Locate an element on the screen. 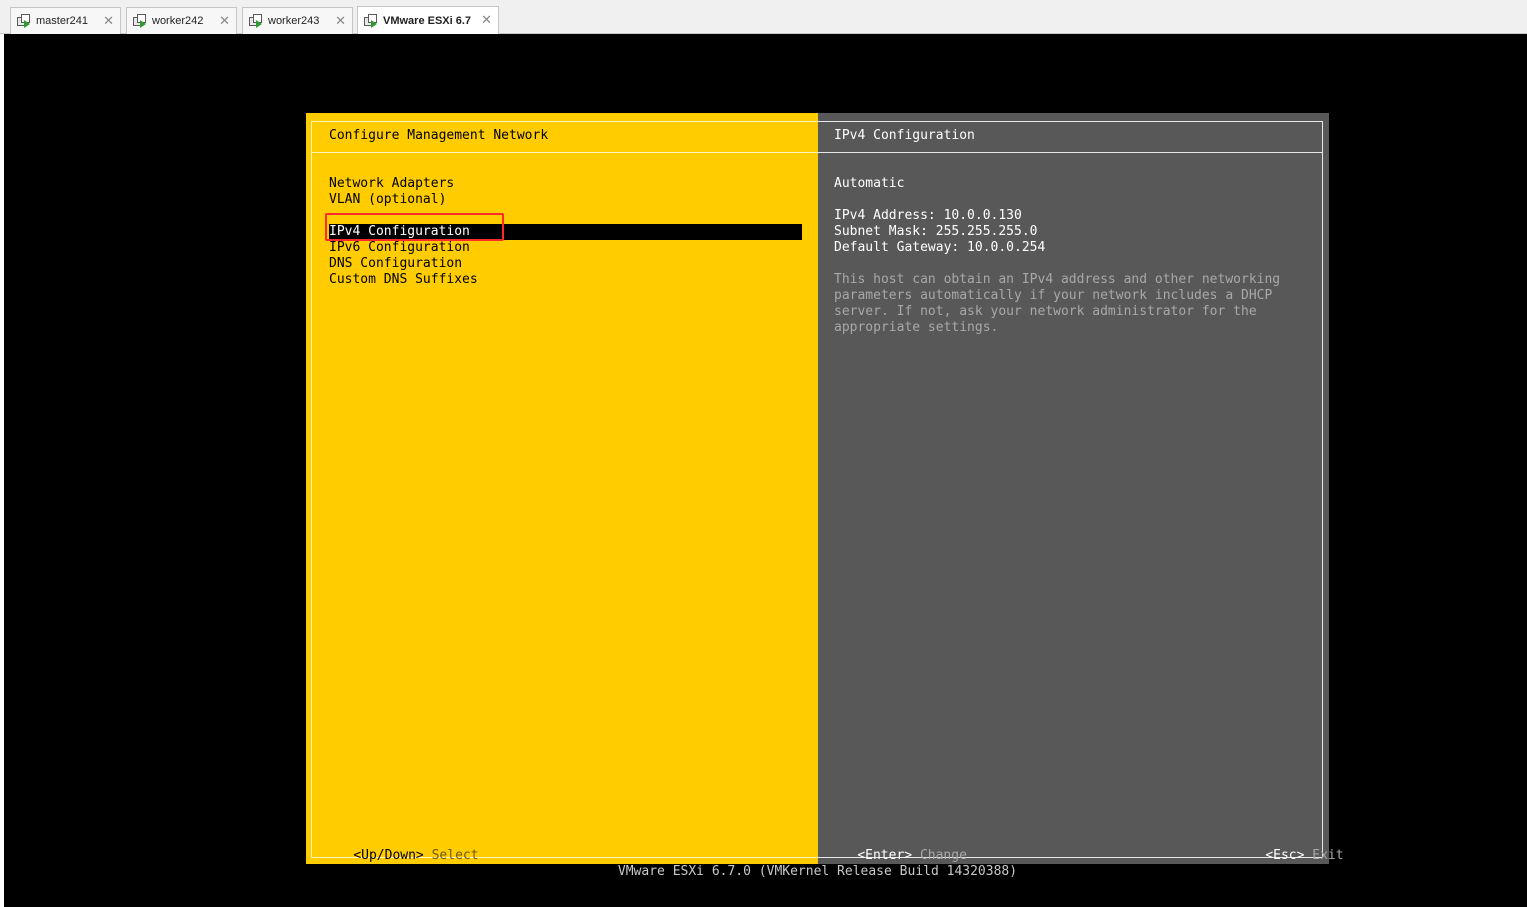 Image resolution: width=1527 pixels, height=907 pixels. subnet-mask: Subnet Mask: 255.255.255.0 is located at coordinates (936, 231).